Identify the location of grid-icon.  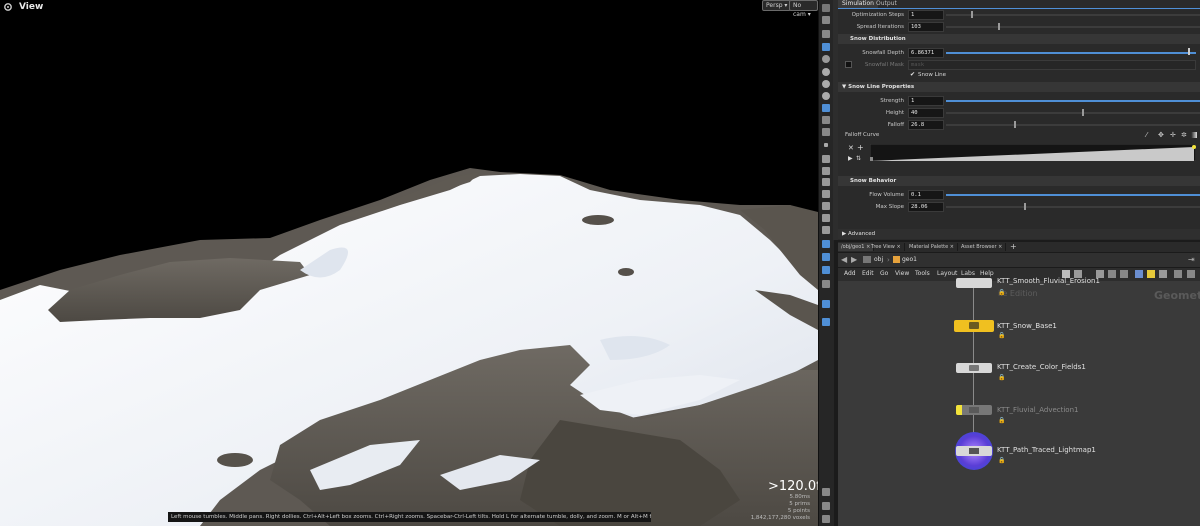
(826, 182).